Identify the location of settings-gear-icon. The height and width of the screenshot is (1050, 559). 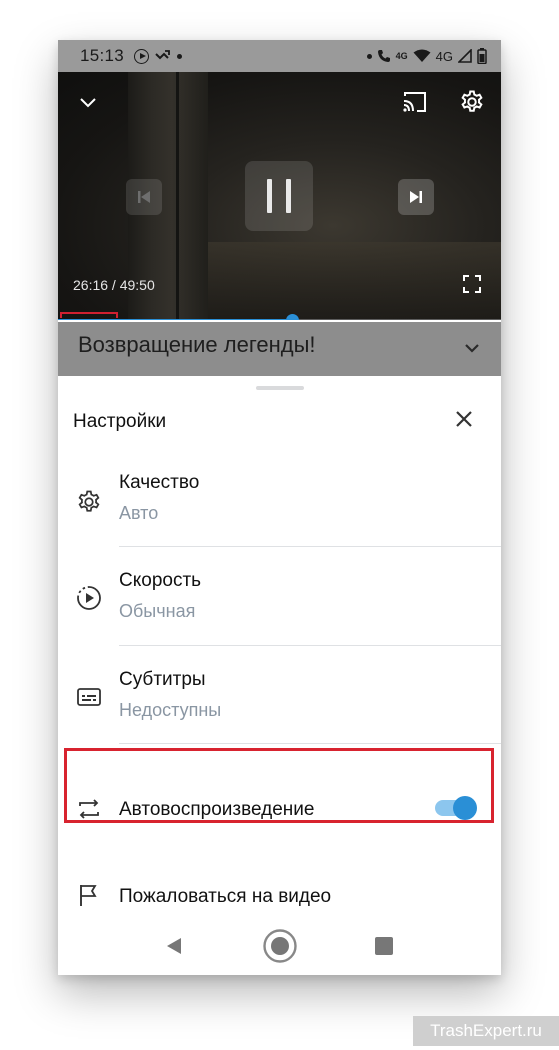
(472, 102).